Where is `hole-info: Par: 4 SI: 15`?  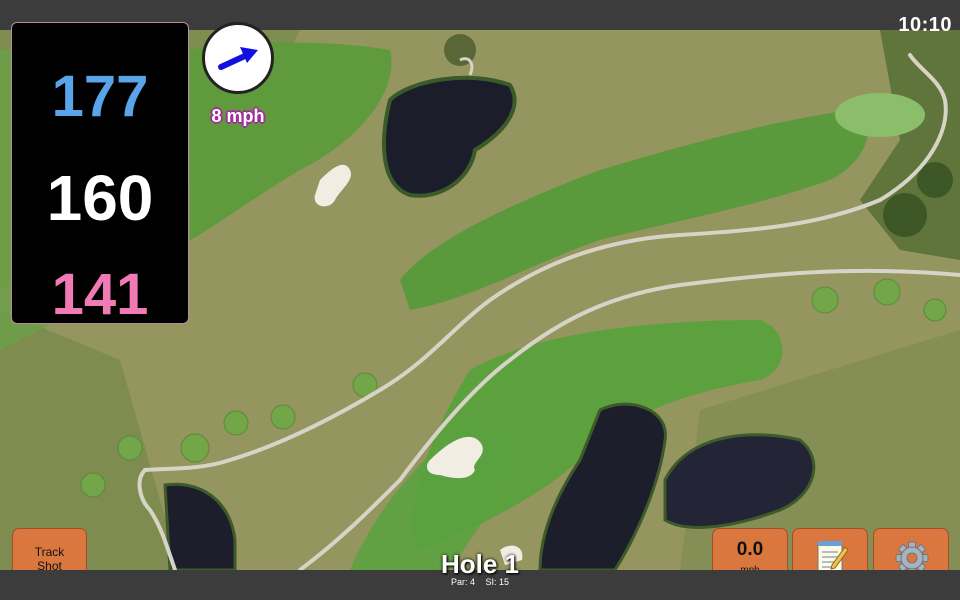 hole-info: Par: 4 SI: 15 is located at coordinates (480, 582).